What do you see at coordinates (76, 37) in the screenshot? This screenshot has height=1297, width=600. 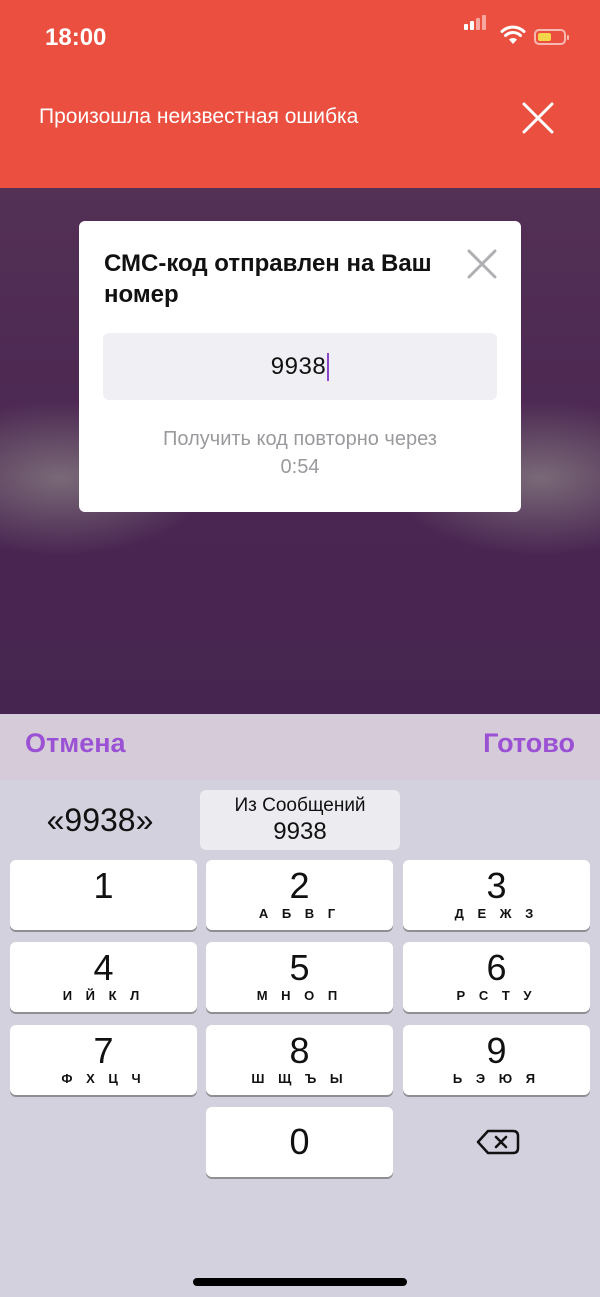 I see `status-time: 18:00` at bounding box center [76, 37].